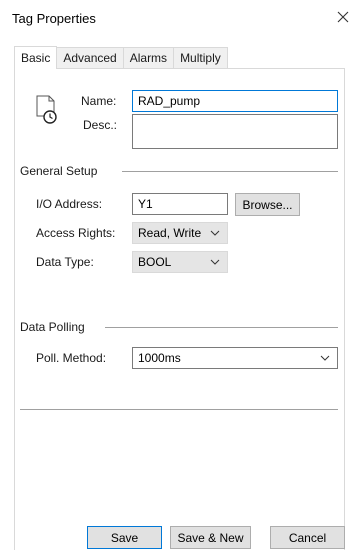 This screenshot has width=359, height=550. I want to click on window-title: Tag Properties, so click(54, 18).